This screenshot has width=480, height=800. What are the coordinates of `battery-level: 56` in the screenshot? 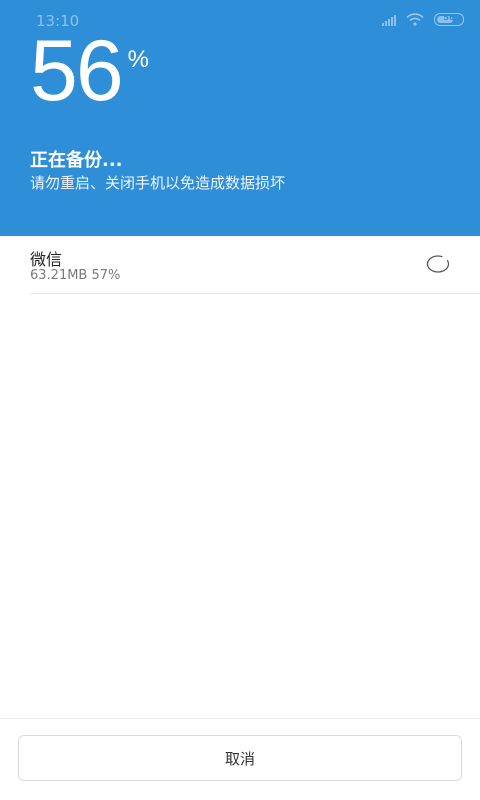 It's located at (449, 17).